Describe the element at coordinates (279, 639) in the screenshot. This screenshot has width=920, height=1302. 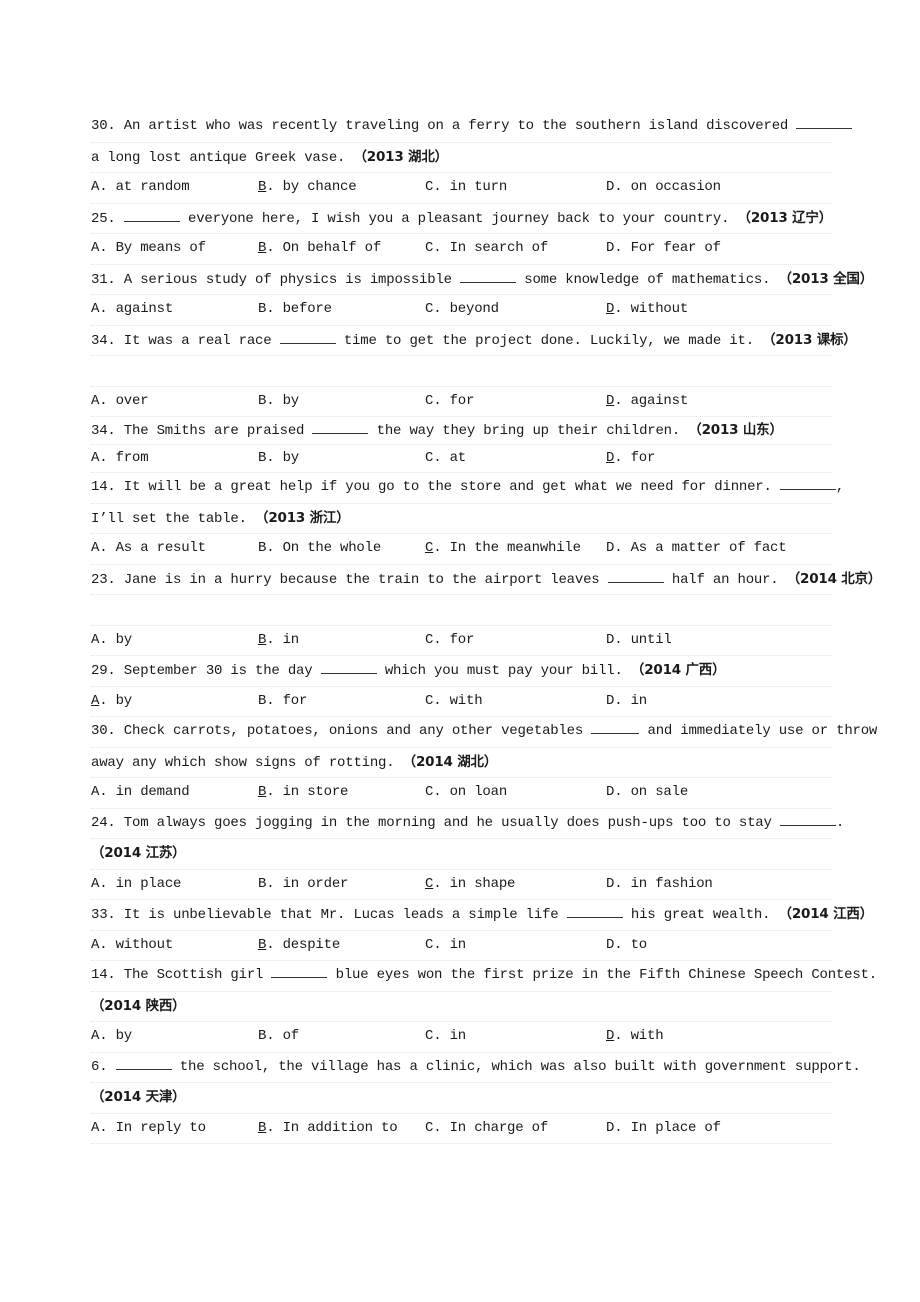
I see `option-b: B. in` at that location.